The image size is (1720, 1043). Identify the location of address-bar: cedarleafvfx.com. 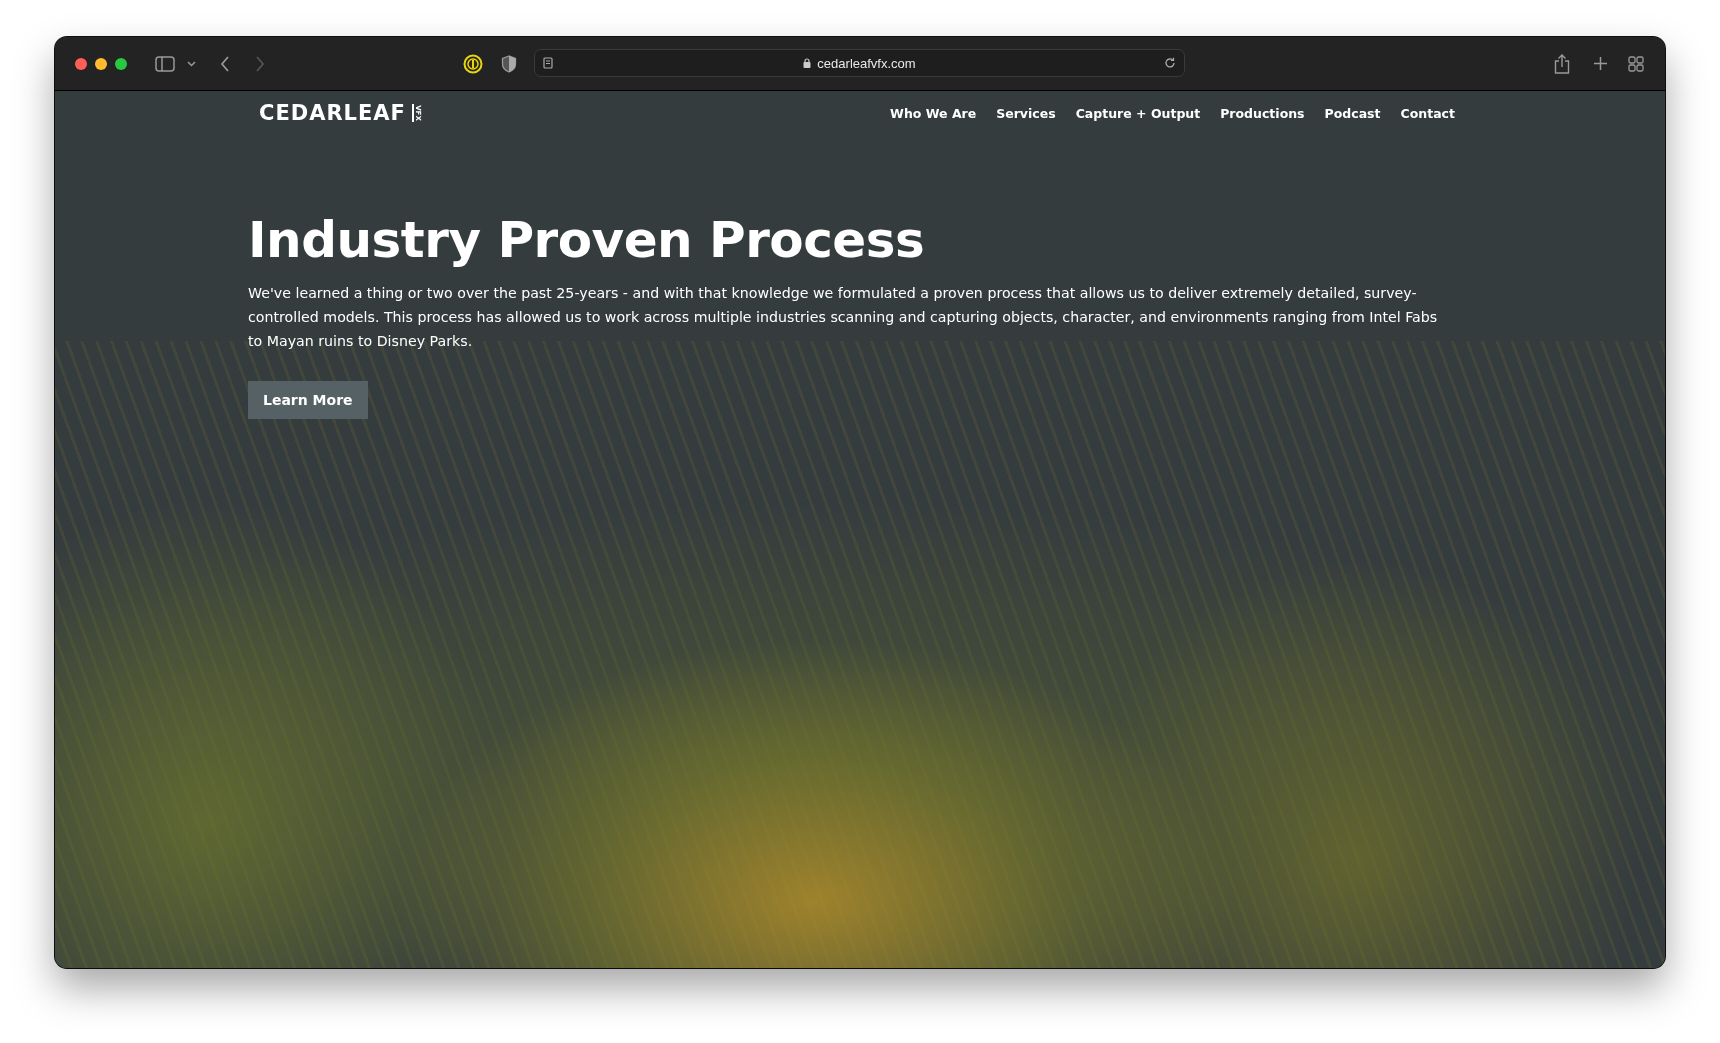
(859, 63).